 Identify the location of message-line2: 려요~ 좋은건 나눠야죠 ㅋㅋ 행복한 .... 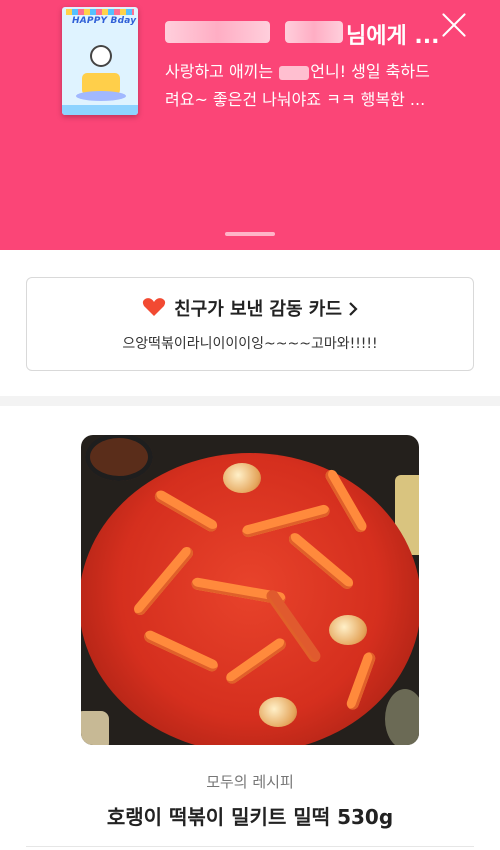
(295, 99).